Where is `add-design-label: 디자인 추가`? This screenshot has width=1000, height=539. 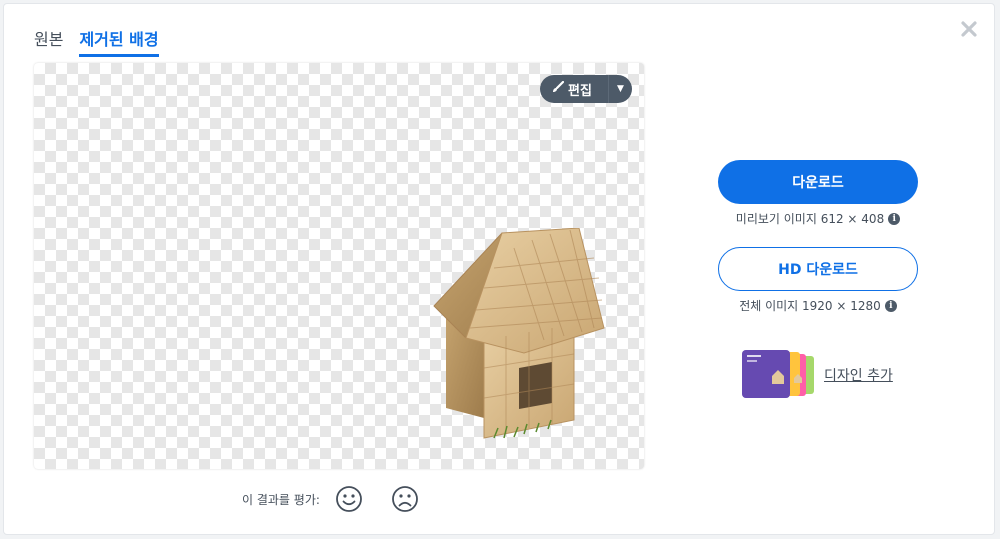 add-design-label: 디자인 추가 is located at coordinates (858, 376).